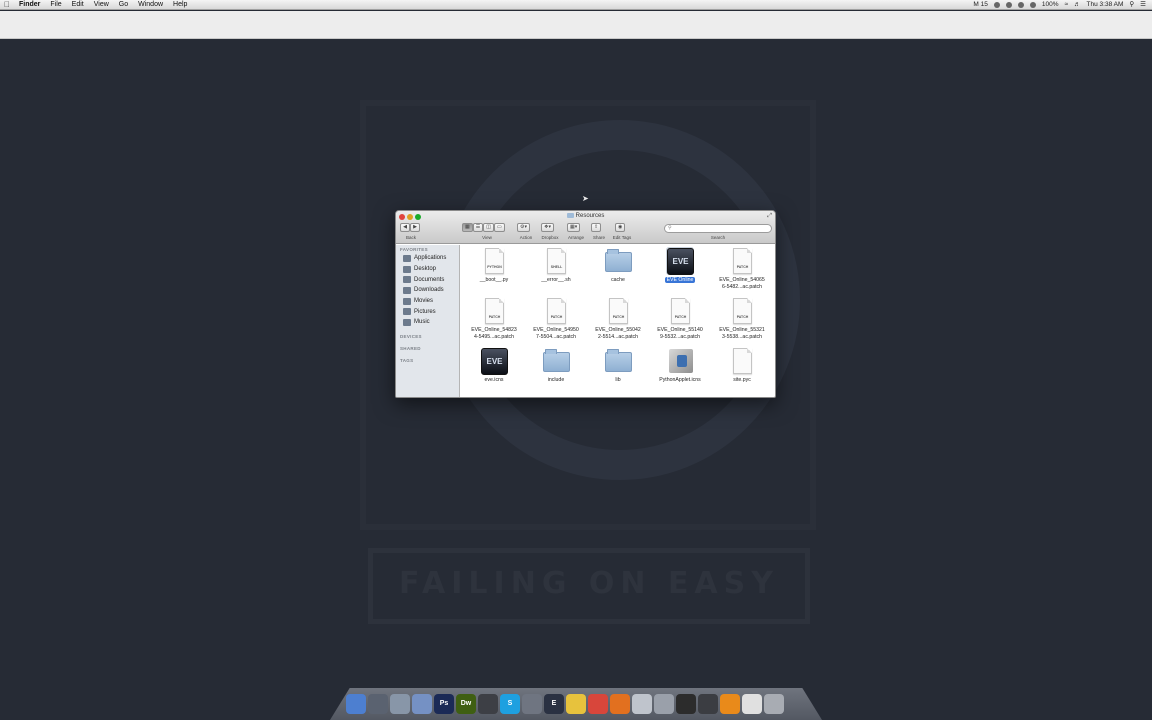 This screenshot has height=720, width=1152. Describe the element at coordinates (101, 5) in the screenshot. I see `menu-view: View` at that location.